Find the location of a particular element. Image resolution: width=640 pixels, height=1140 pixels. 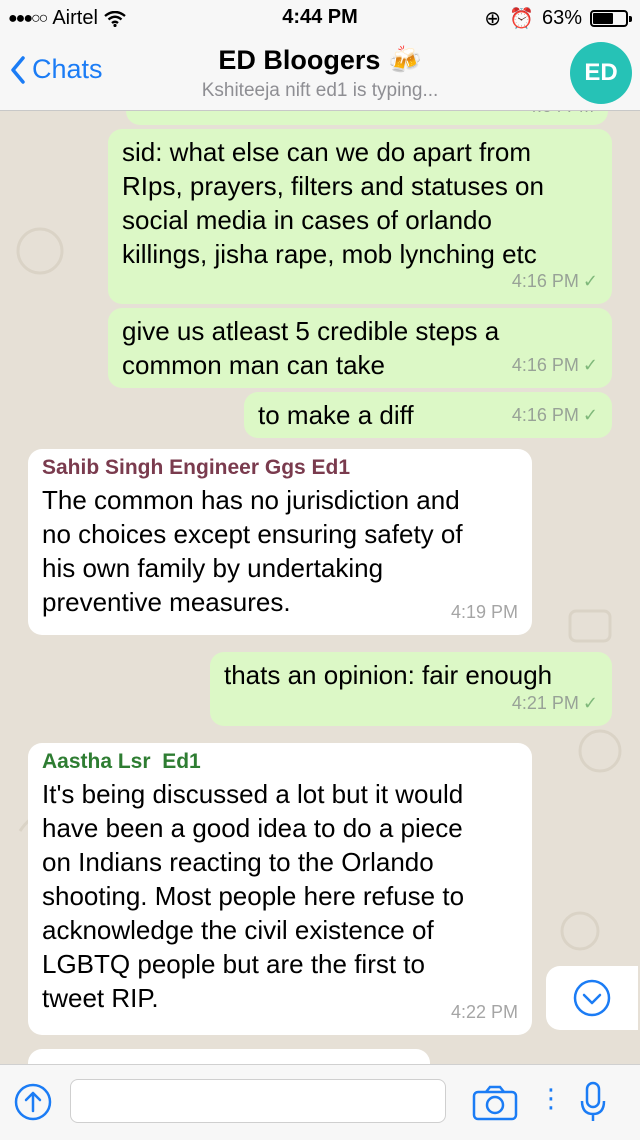

battery-percent: 63% is located at coordinates (561, 18).